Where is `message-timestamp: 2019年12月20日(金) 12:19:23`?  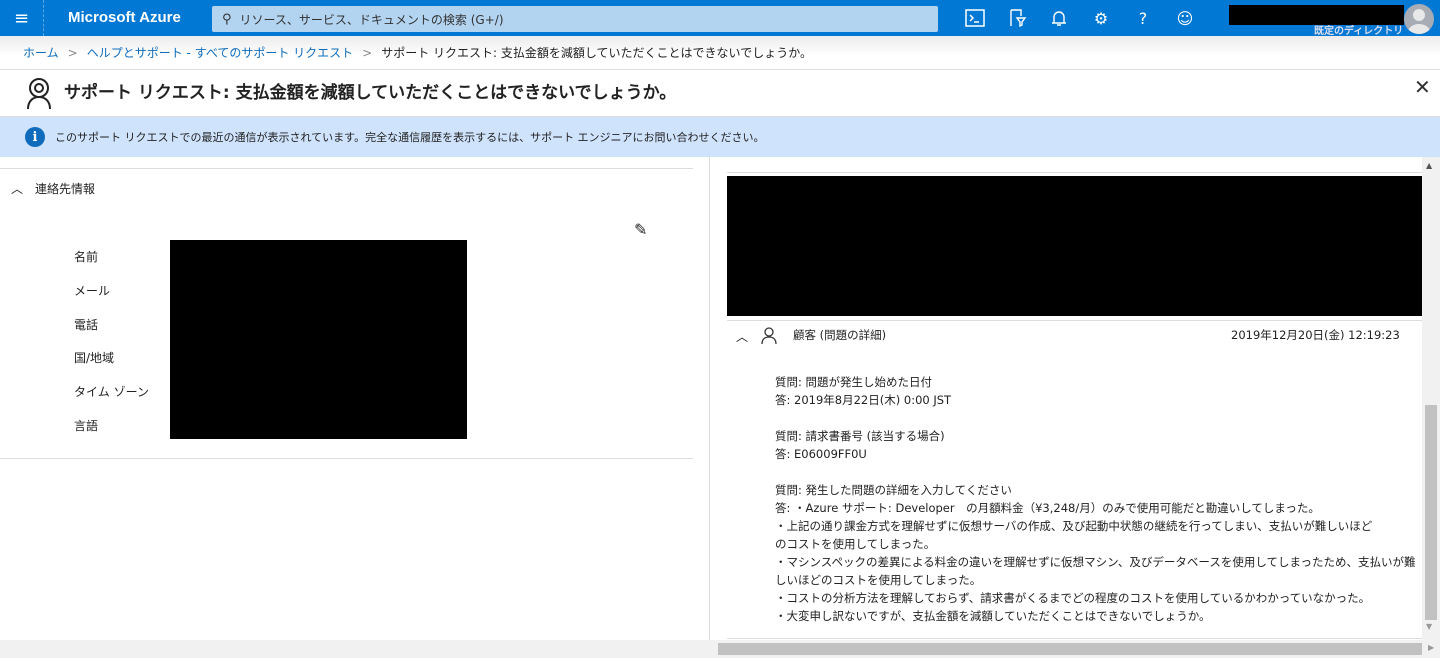 message-timestamp: 2019年12月20日(金) 12:19:23 is located at coordinates (1315, 335).